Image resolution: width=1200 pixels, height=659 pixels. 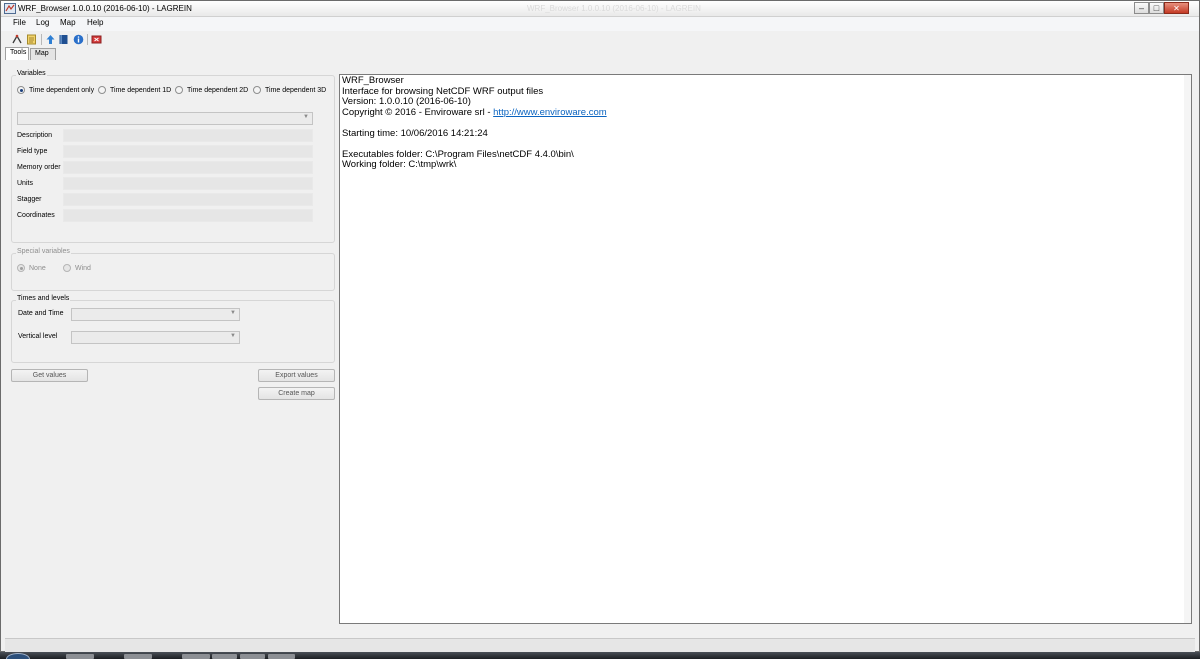 What do you see at coordinates (373, 80) in the screenshot?
I see `log-app-name: WRF_Browser` at bounding box center [373, 80].